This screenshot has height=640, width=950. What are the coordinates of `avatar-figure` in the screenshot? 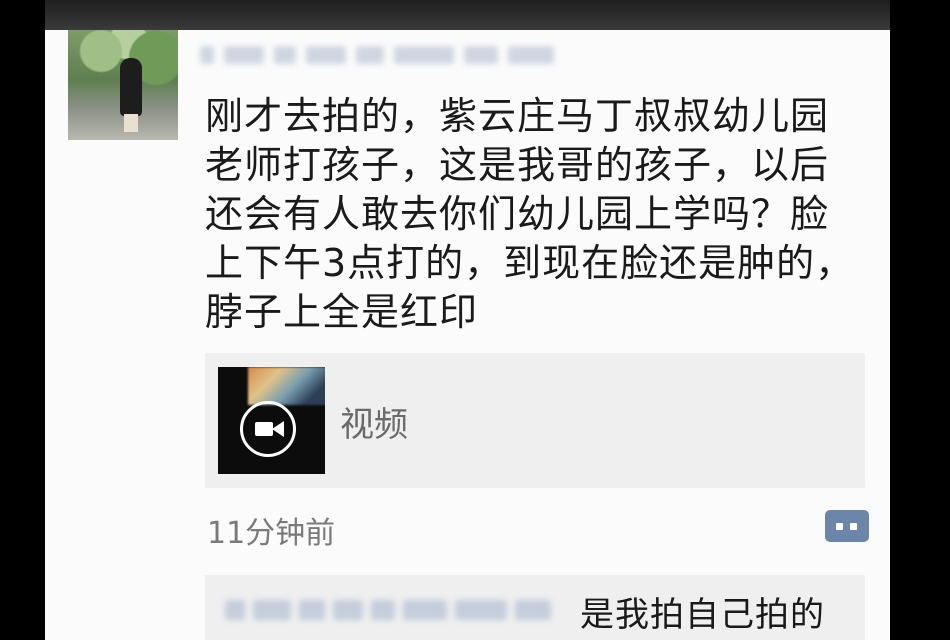 It's located at (131, 87).